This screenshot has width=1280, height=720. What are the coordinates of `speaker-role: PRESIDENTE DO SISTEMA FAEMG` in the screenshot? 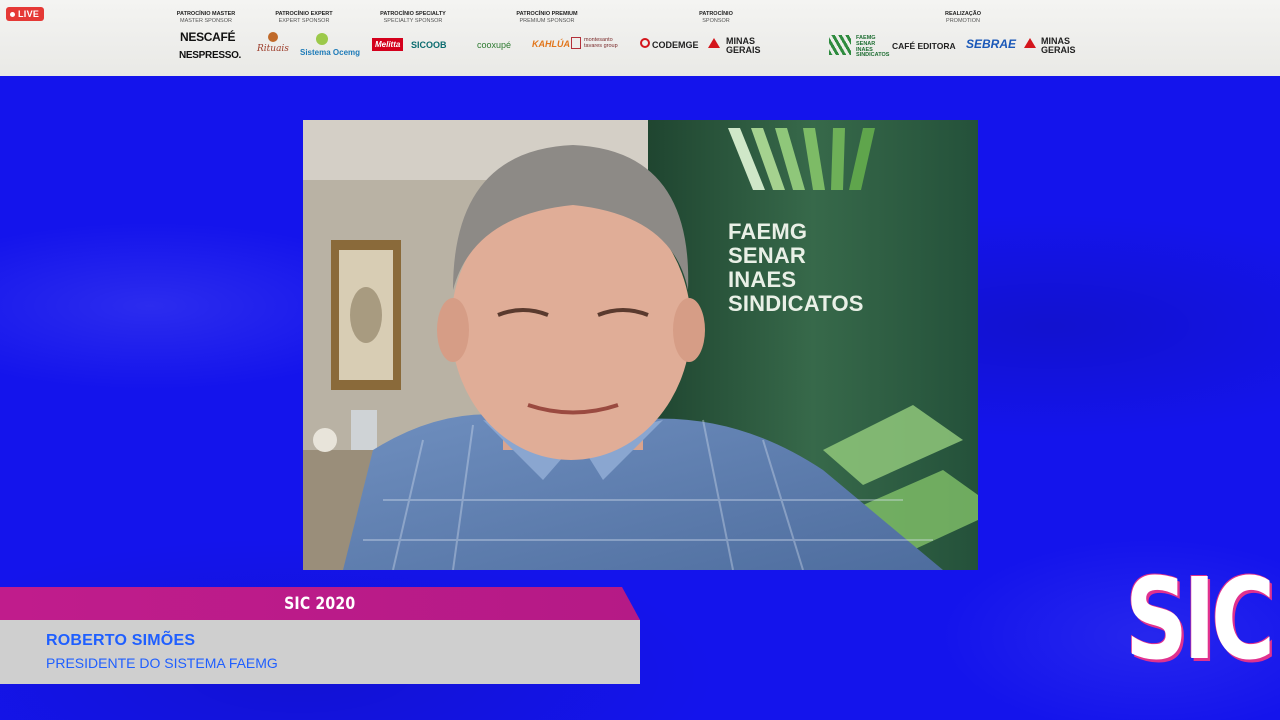 It's located at (162, 663).